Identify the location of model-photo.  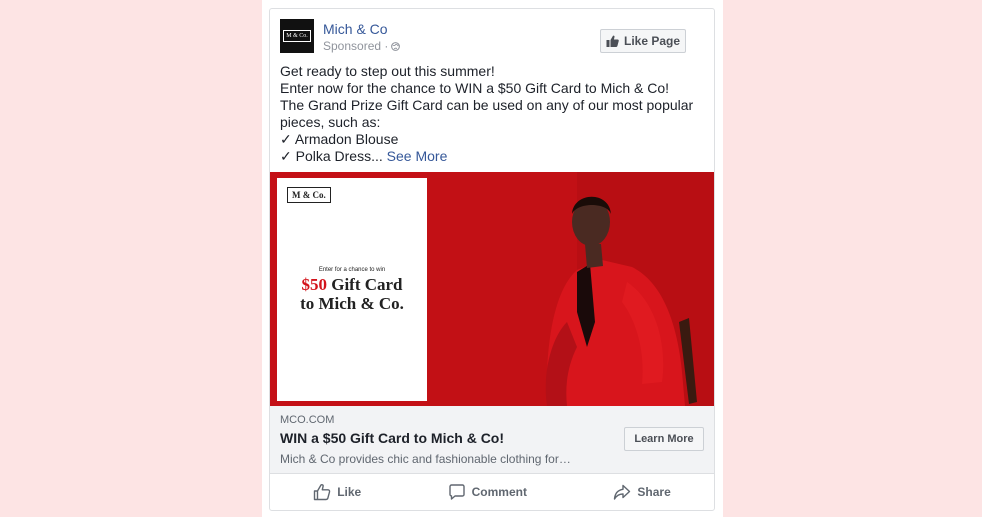
(570, 289).